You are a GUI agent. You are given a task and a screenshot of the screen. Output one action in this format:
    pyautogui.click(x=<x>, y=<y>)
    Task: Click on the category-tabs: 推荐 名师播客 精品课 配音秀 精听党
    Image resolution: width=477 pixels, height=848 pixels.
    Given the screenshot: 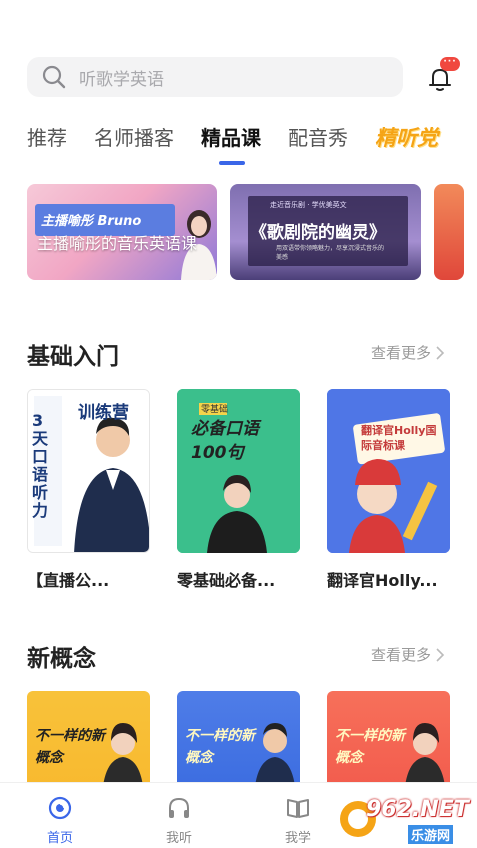 What is the action you would take?
    pyautogui.click(x=246, y=144)
    